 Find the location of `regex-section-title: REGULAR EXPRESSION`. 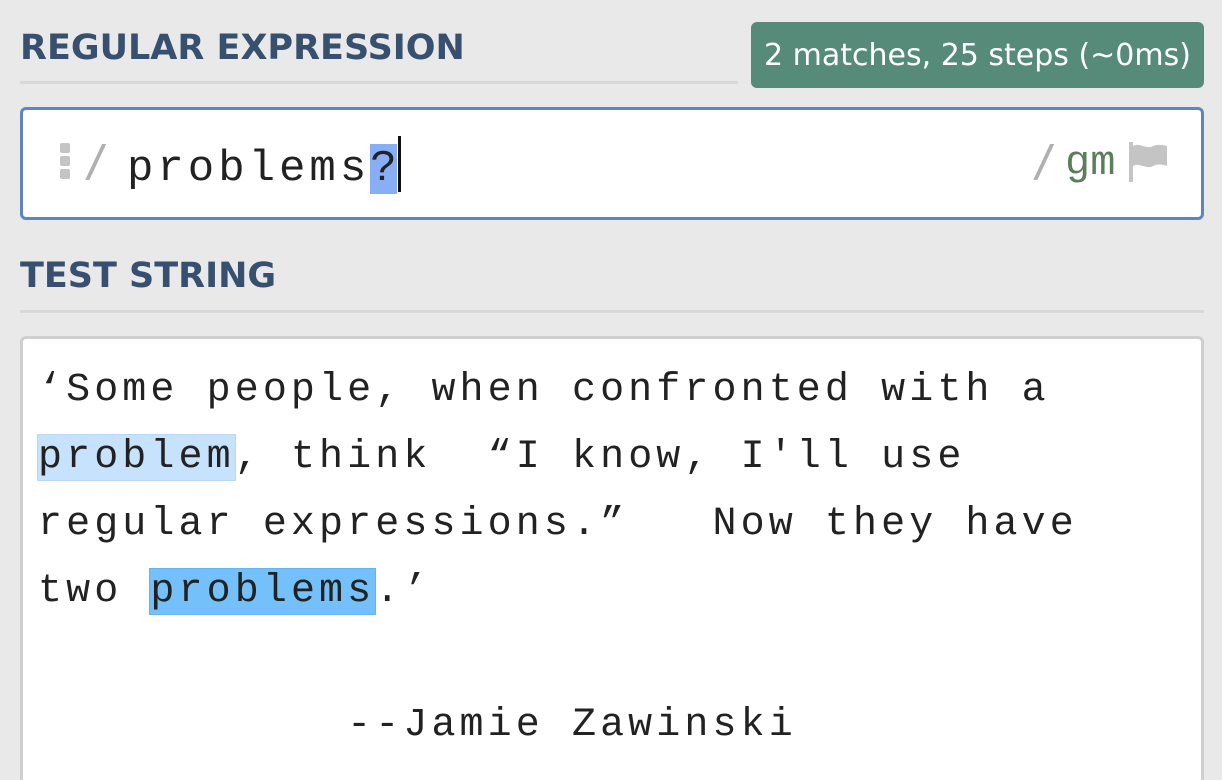

regex-section-title: REGULAR EXPRESSION is located at coordinates (242, 48).